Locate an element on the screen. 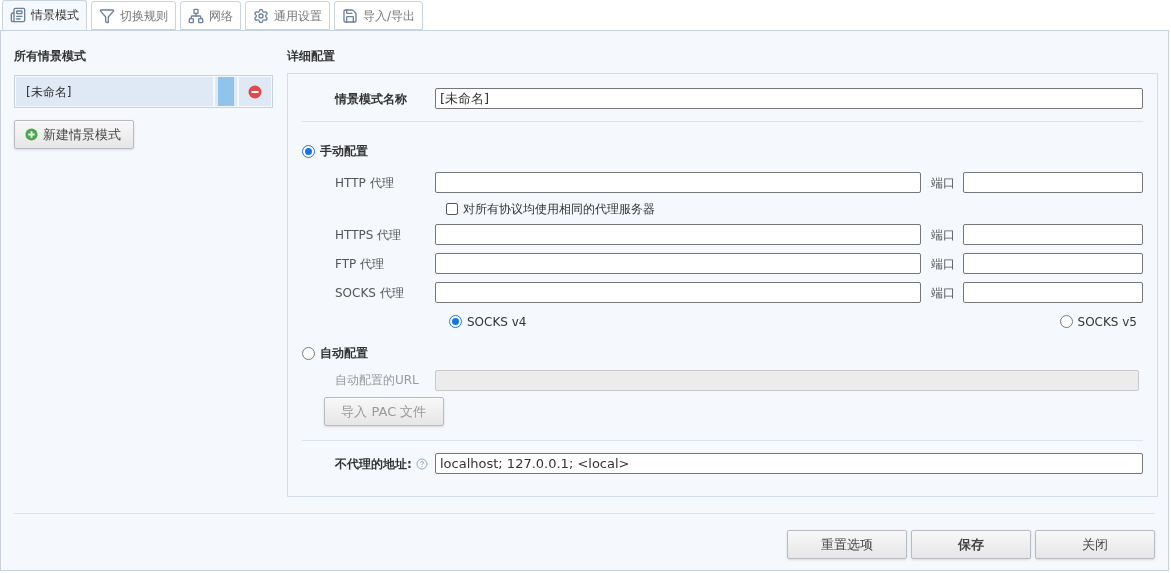  tab: 通用设置 is located at coordinates (287, 15).